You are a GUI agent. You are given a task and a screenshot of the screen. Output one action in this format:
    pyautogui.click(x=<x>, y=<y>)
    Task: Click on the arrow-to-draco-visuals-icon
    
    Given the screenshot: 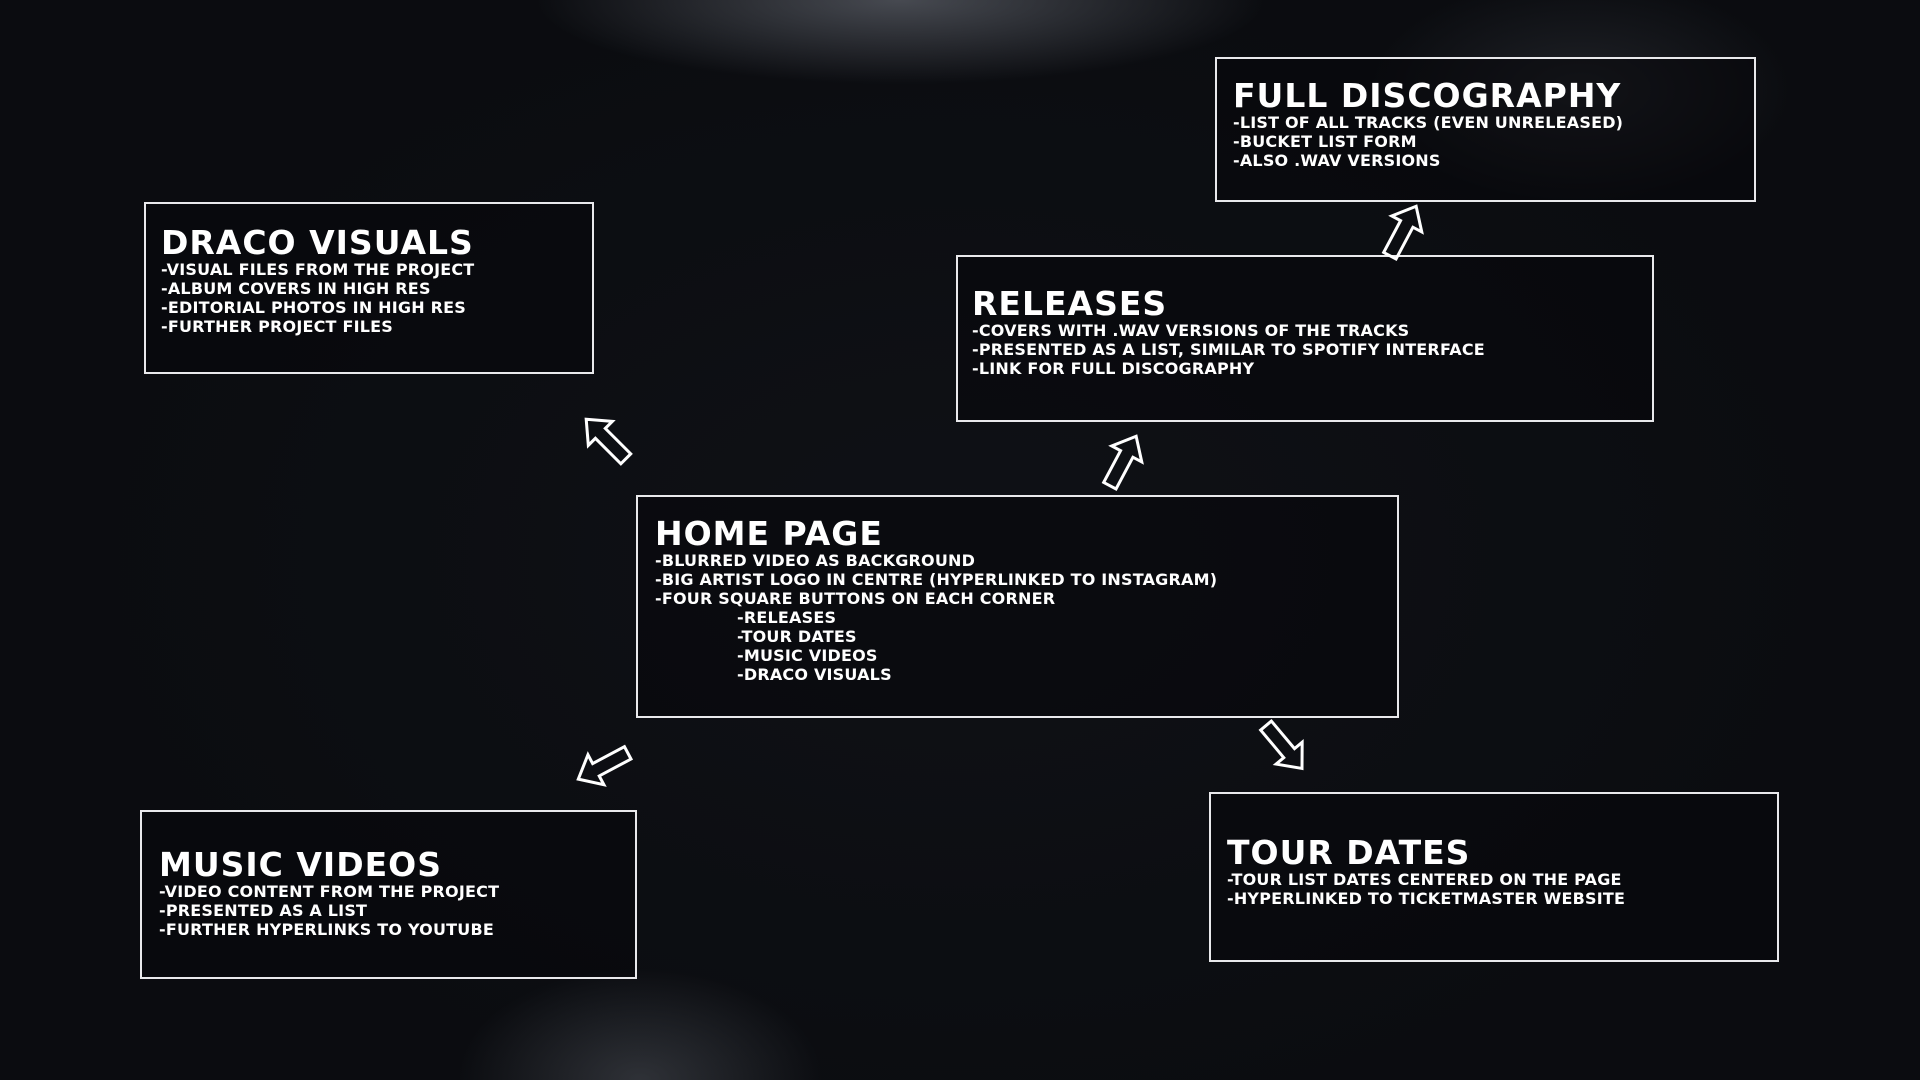 What is the action you would take?
    pyautogui.click(x=606, y=439)
    